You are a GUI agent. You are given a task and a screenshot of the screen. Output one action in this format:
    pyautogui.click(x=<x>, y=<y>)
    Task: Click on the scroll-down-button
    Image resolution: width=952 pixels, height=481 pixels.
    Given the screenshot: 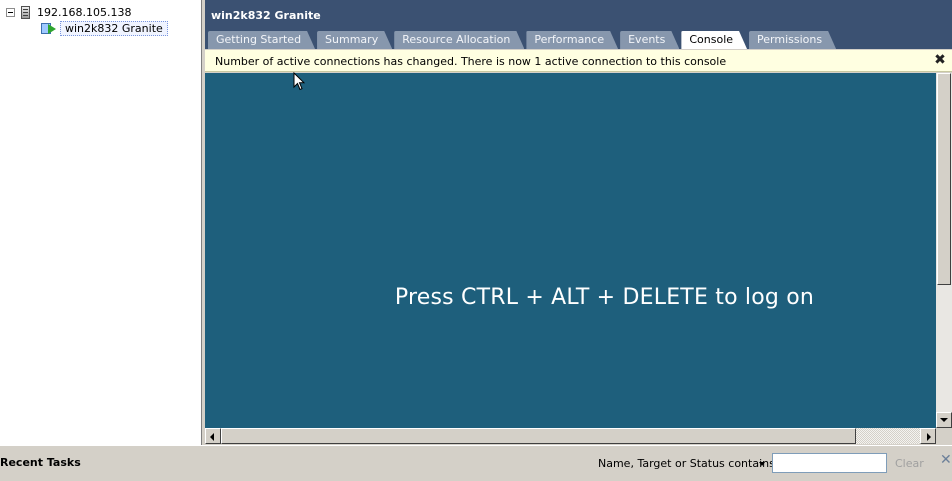 What is the action you would take?
    pyautogui.click(x=944, y=420)
    